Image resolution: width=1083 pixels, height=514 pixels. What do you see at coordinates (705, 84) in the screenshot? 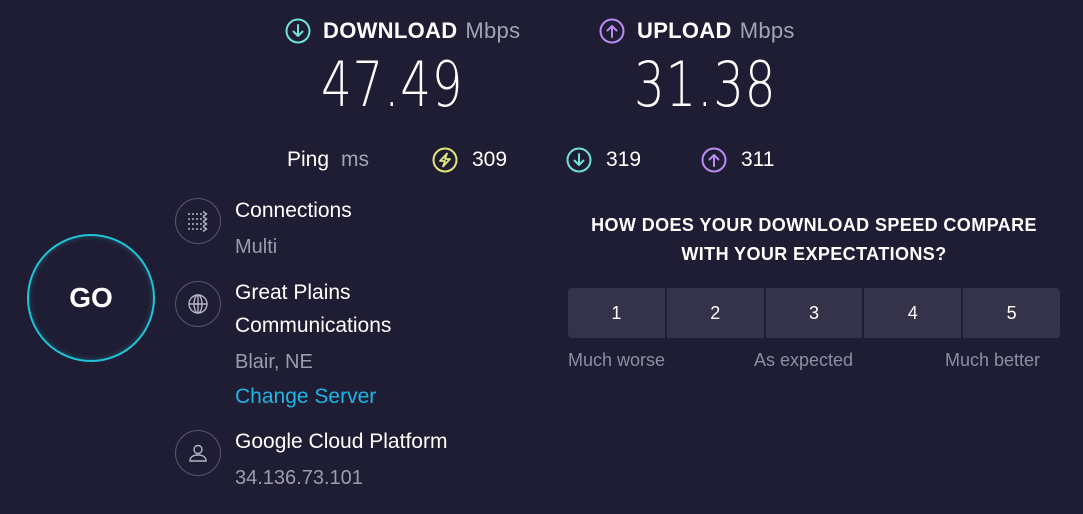
I see `upload-value: 31.38` at bounding box center [705, 84].